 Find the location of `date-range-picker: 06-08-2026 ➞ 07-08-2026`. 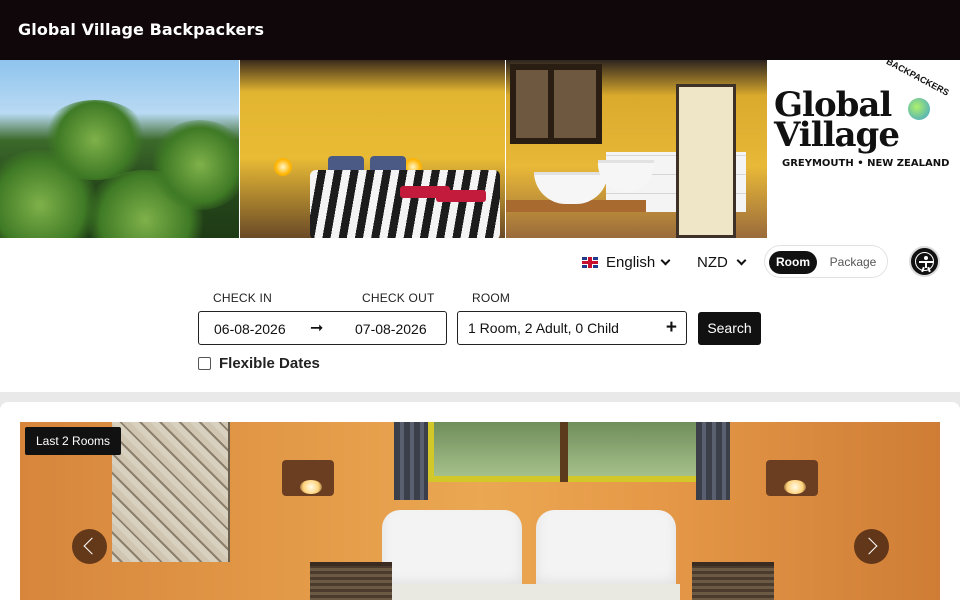

date-range-picker: 06-08-2026 ➞ 07-08-2026 is located at coordinates (322, 328).